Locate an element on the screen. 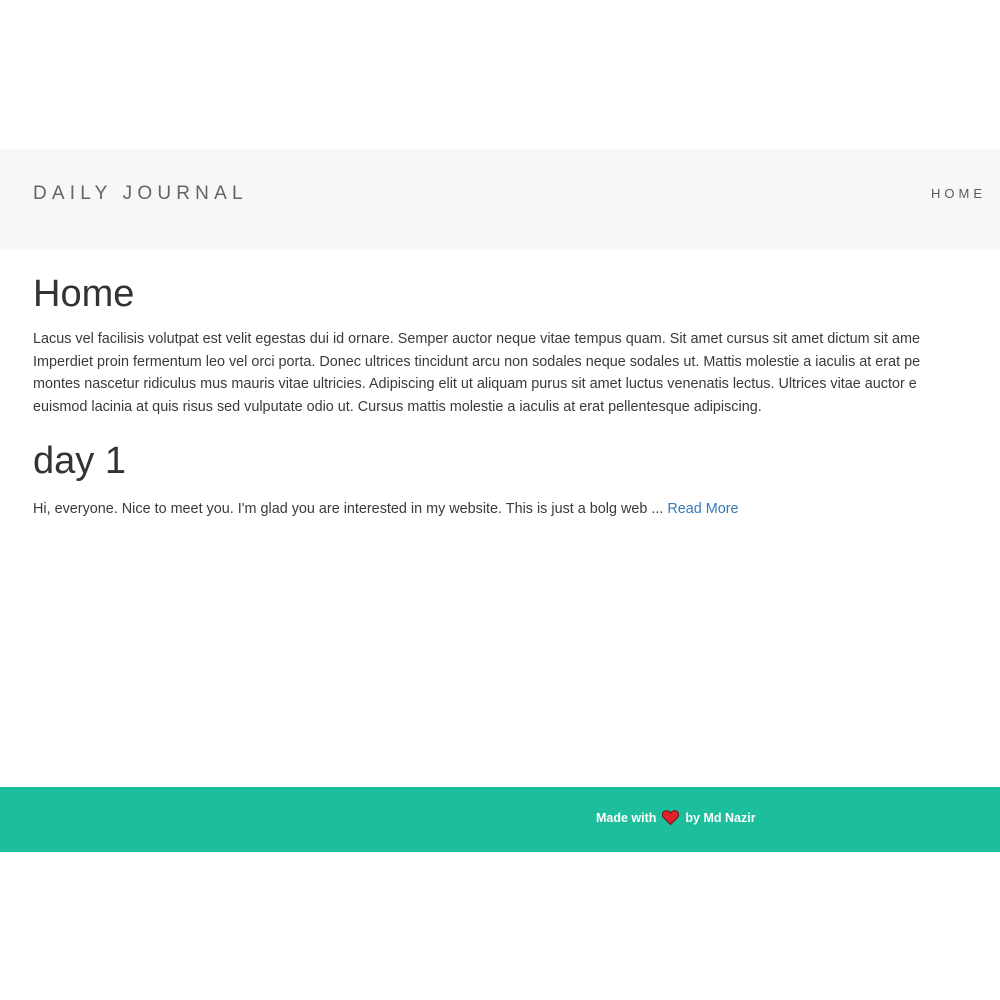  footer-credit: Made with by Md Nazir is located at coordinates (676, 818).